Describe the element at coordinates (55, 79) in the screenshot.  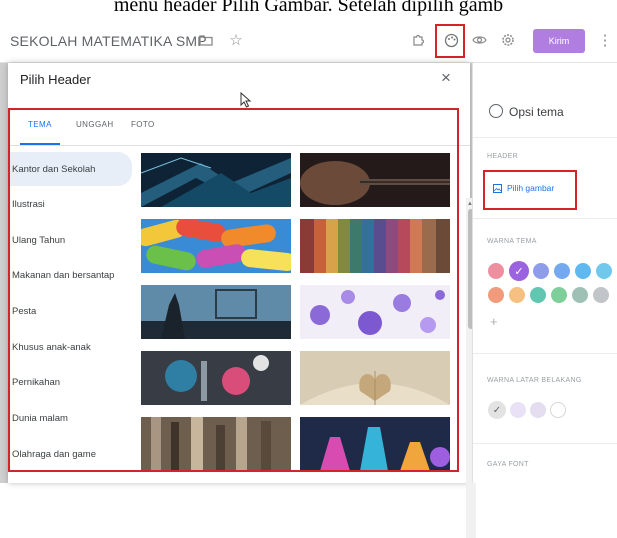
I see `dialog-title: Pilih Header` at that location.